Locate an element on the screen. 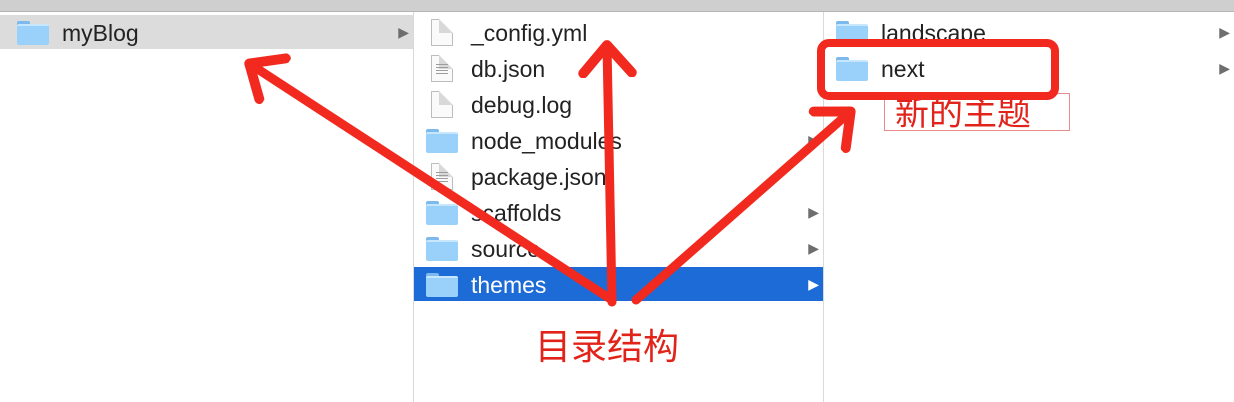 The width and height of the screenshot is (1234, 402). finder-item-debug-log: debug.log is located at coordinates (618, 104).